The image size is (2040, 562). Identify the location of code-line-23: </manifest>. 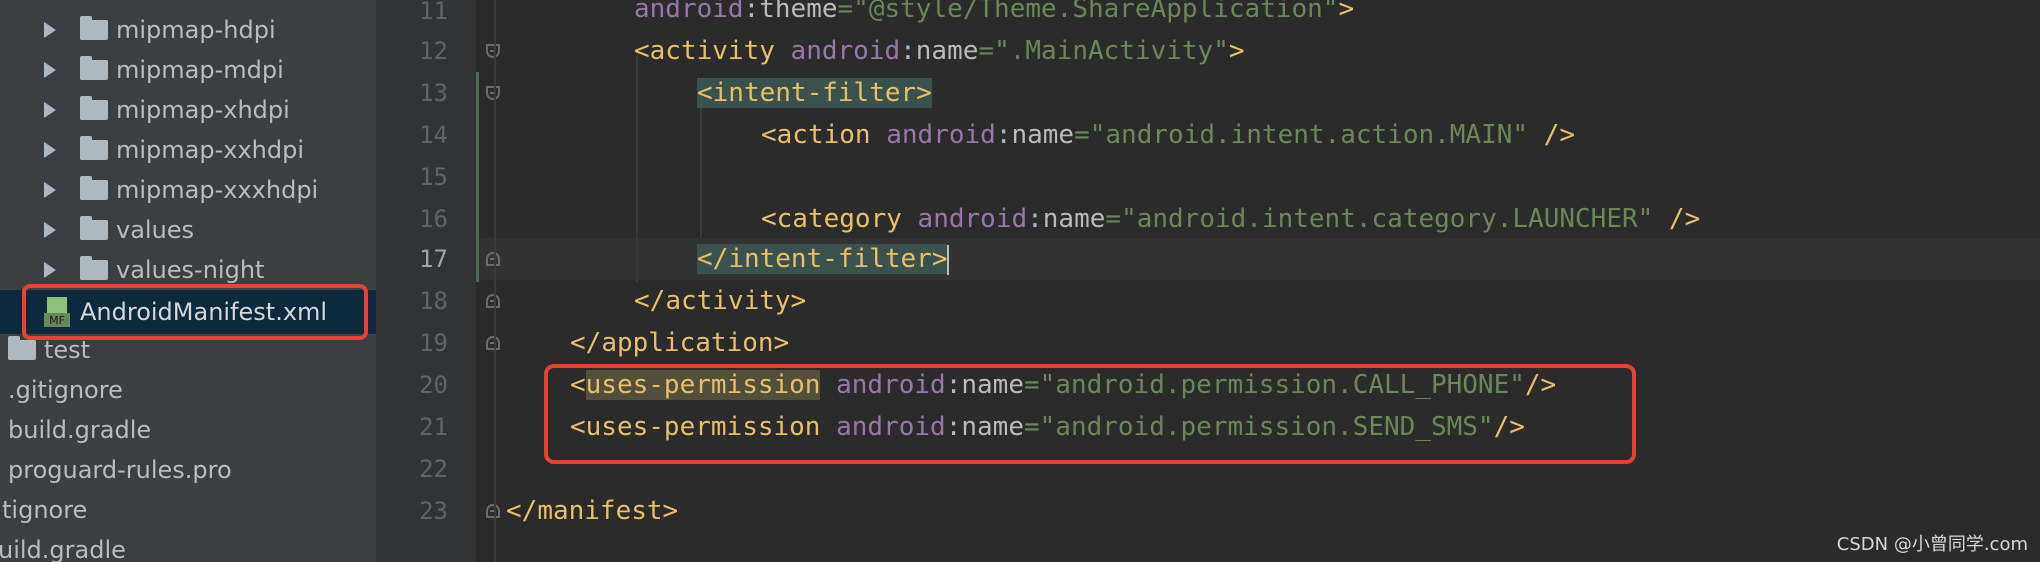
(592, 511).